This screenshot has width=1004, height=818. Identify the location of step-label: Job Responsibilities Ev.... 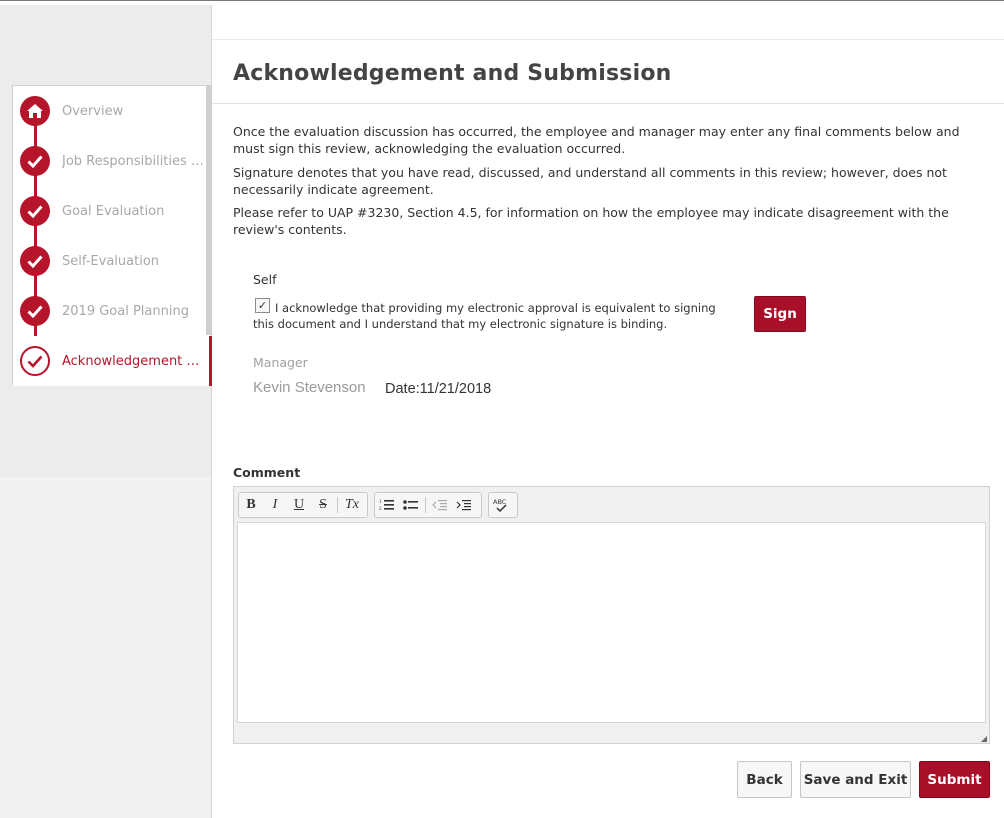
(134, 161).